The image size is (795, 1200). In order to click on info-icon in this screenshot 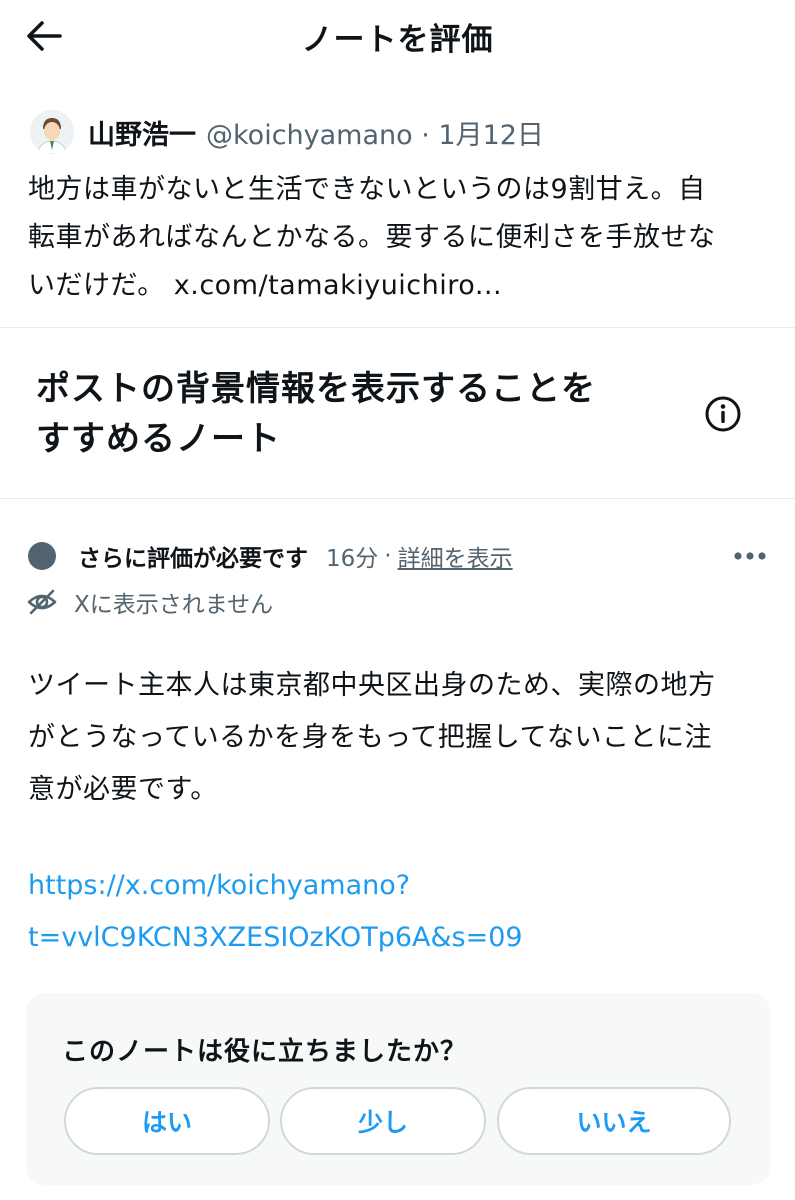, I will do `click(723, 414)`.